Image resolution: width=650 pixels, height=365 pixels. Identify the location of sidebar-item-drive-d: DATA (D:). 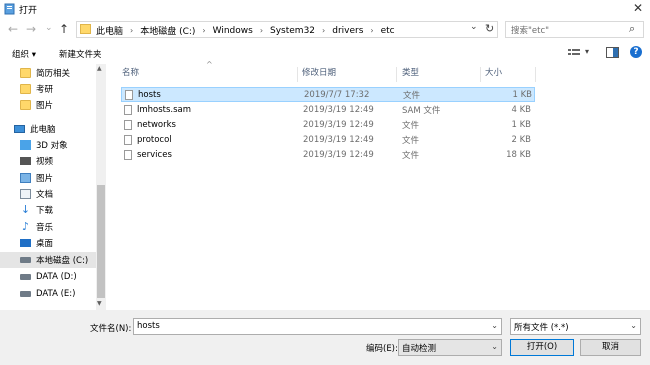
(58, 277).